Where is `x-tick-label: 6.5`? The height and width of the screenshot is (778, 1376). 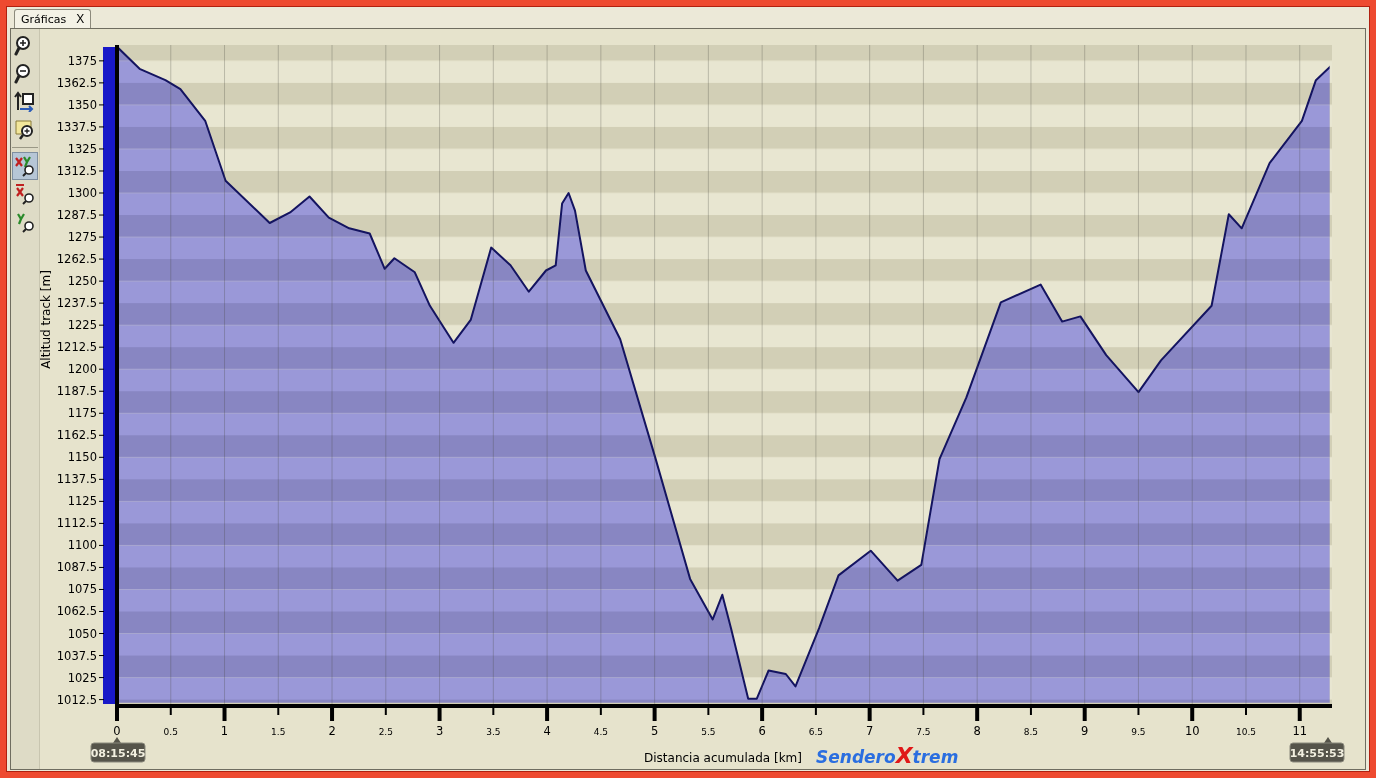
x-tick-label: 6.5 is located at coordinates (816, 732).